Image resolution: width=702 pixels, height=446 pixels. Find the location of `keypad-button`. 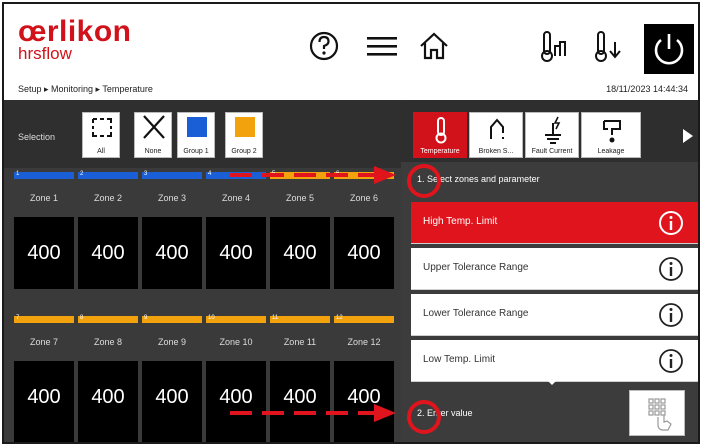

keypad-button is located at coordinates (657, 413).